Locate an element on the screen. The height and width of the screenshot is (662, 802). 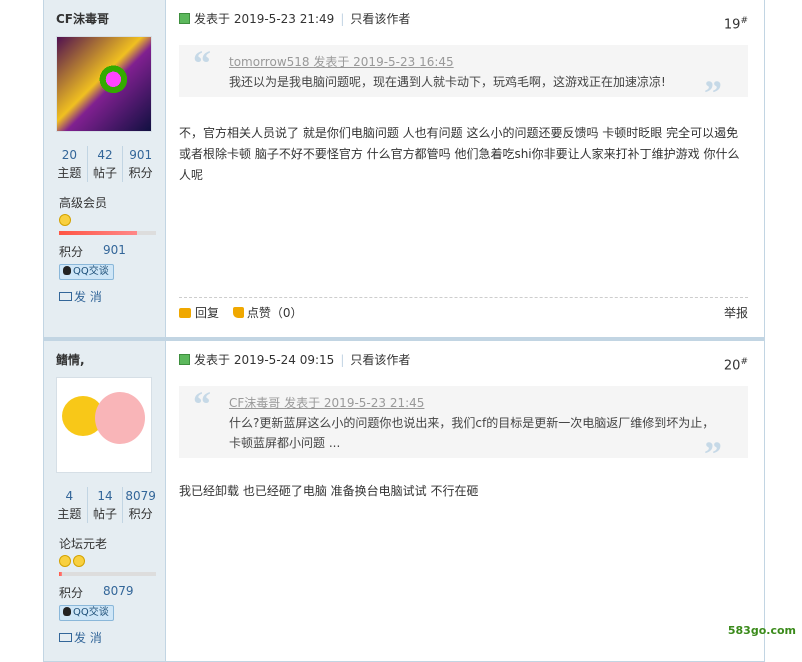
like-button: 点赞（0） is located at coordinates (262, 313).